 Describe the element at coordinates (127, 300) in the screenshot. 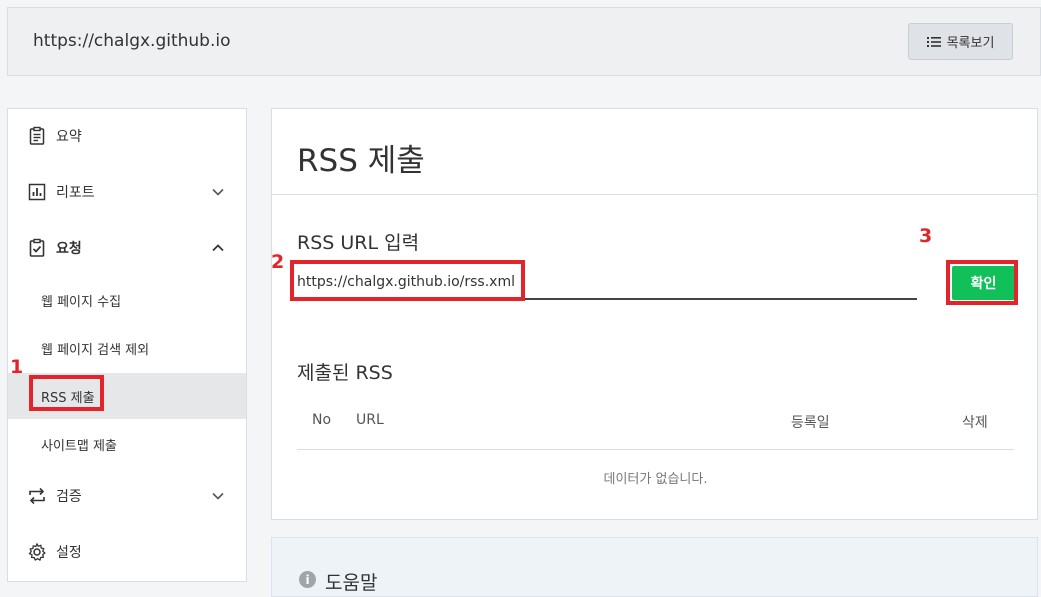

I see `sidebar-subitem-crawl: 웹 페이지 수집` at that location.